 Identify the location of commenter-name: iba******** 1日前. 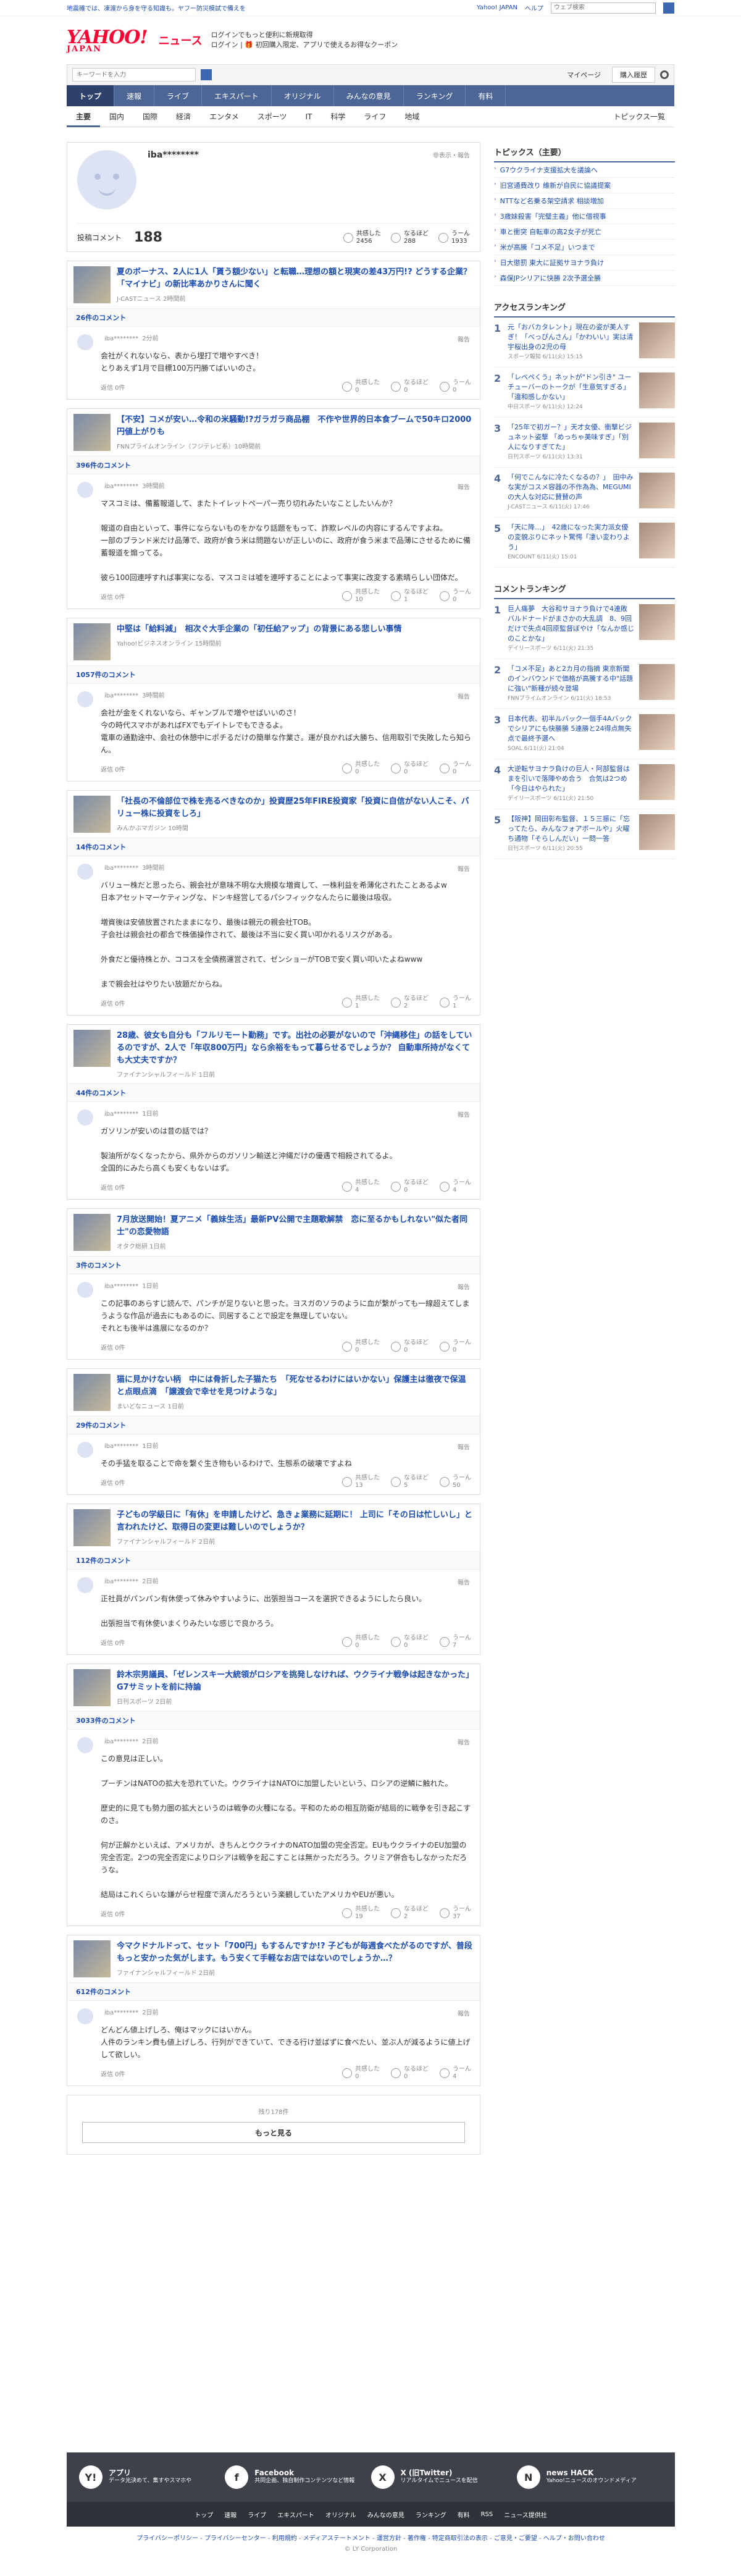
(286, 1285).